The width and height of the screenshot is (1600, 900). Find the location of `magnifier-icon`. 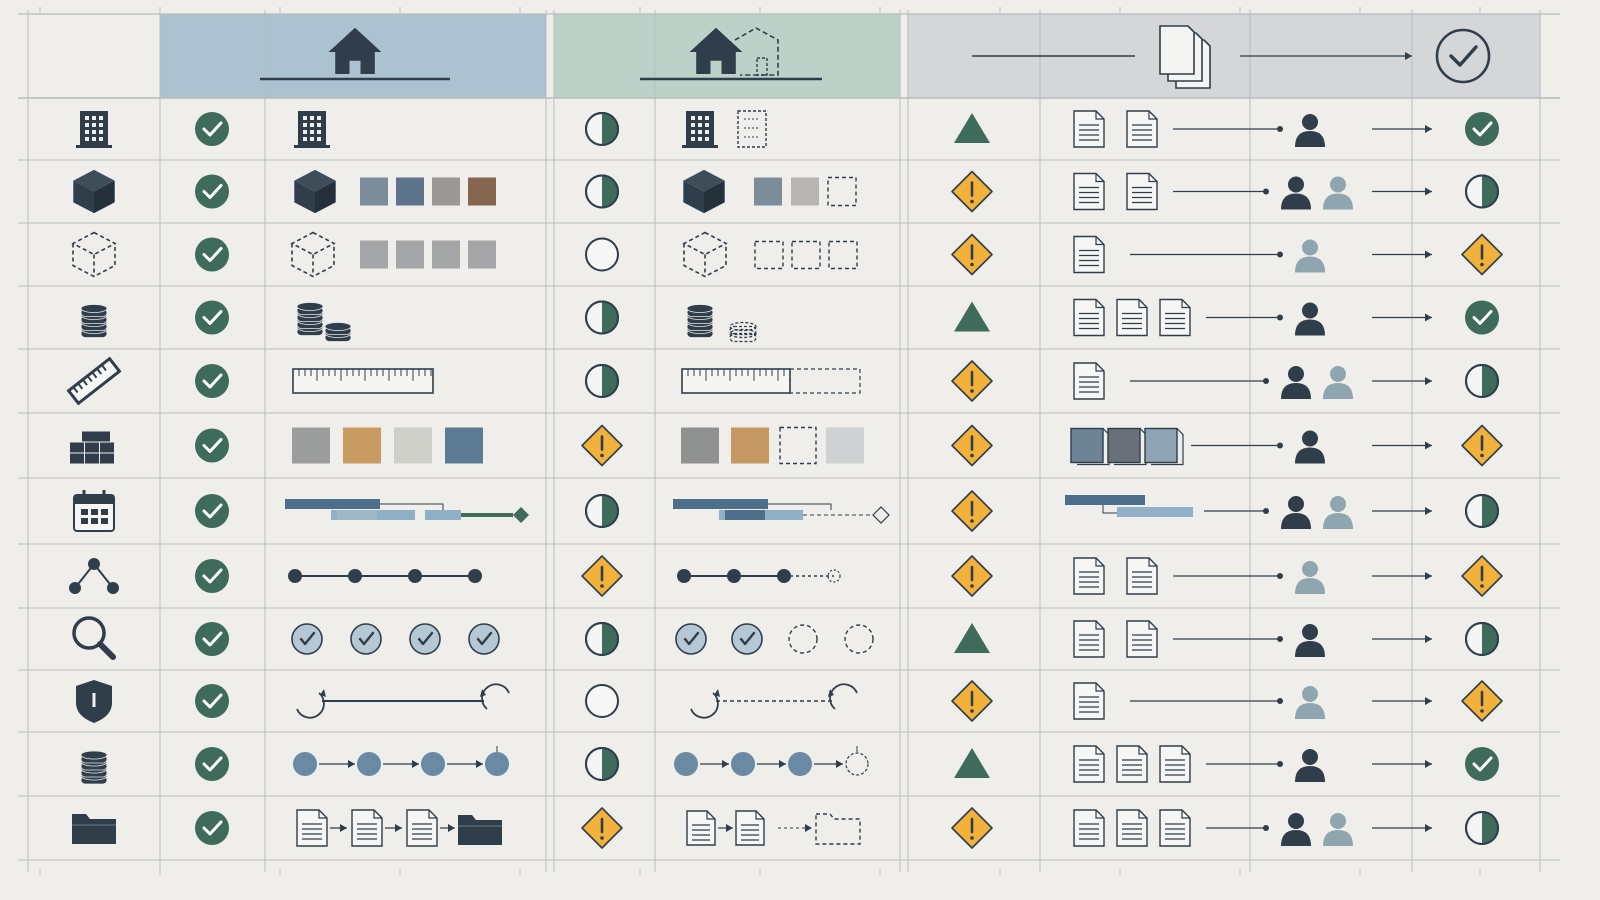

magnifier-icon is located at coordinates (94, 638).